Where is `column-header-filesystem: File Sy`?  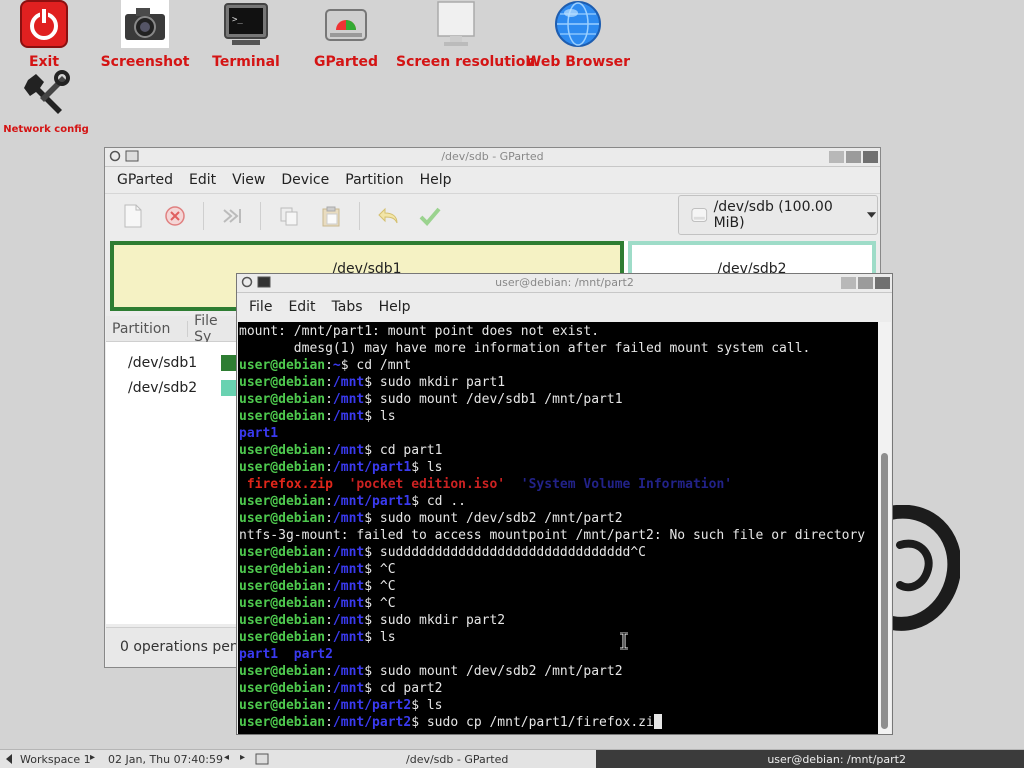 column-header-filesystem: File Sy is located at coordinates (212, 329).